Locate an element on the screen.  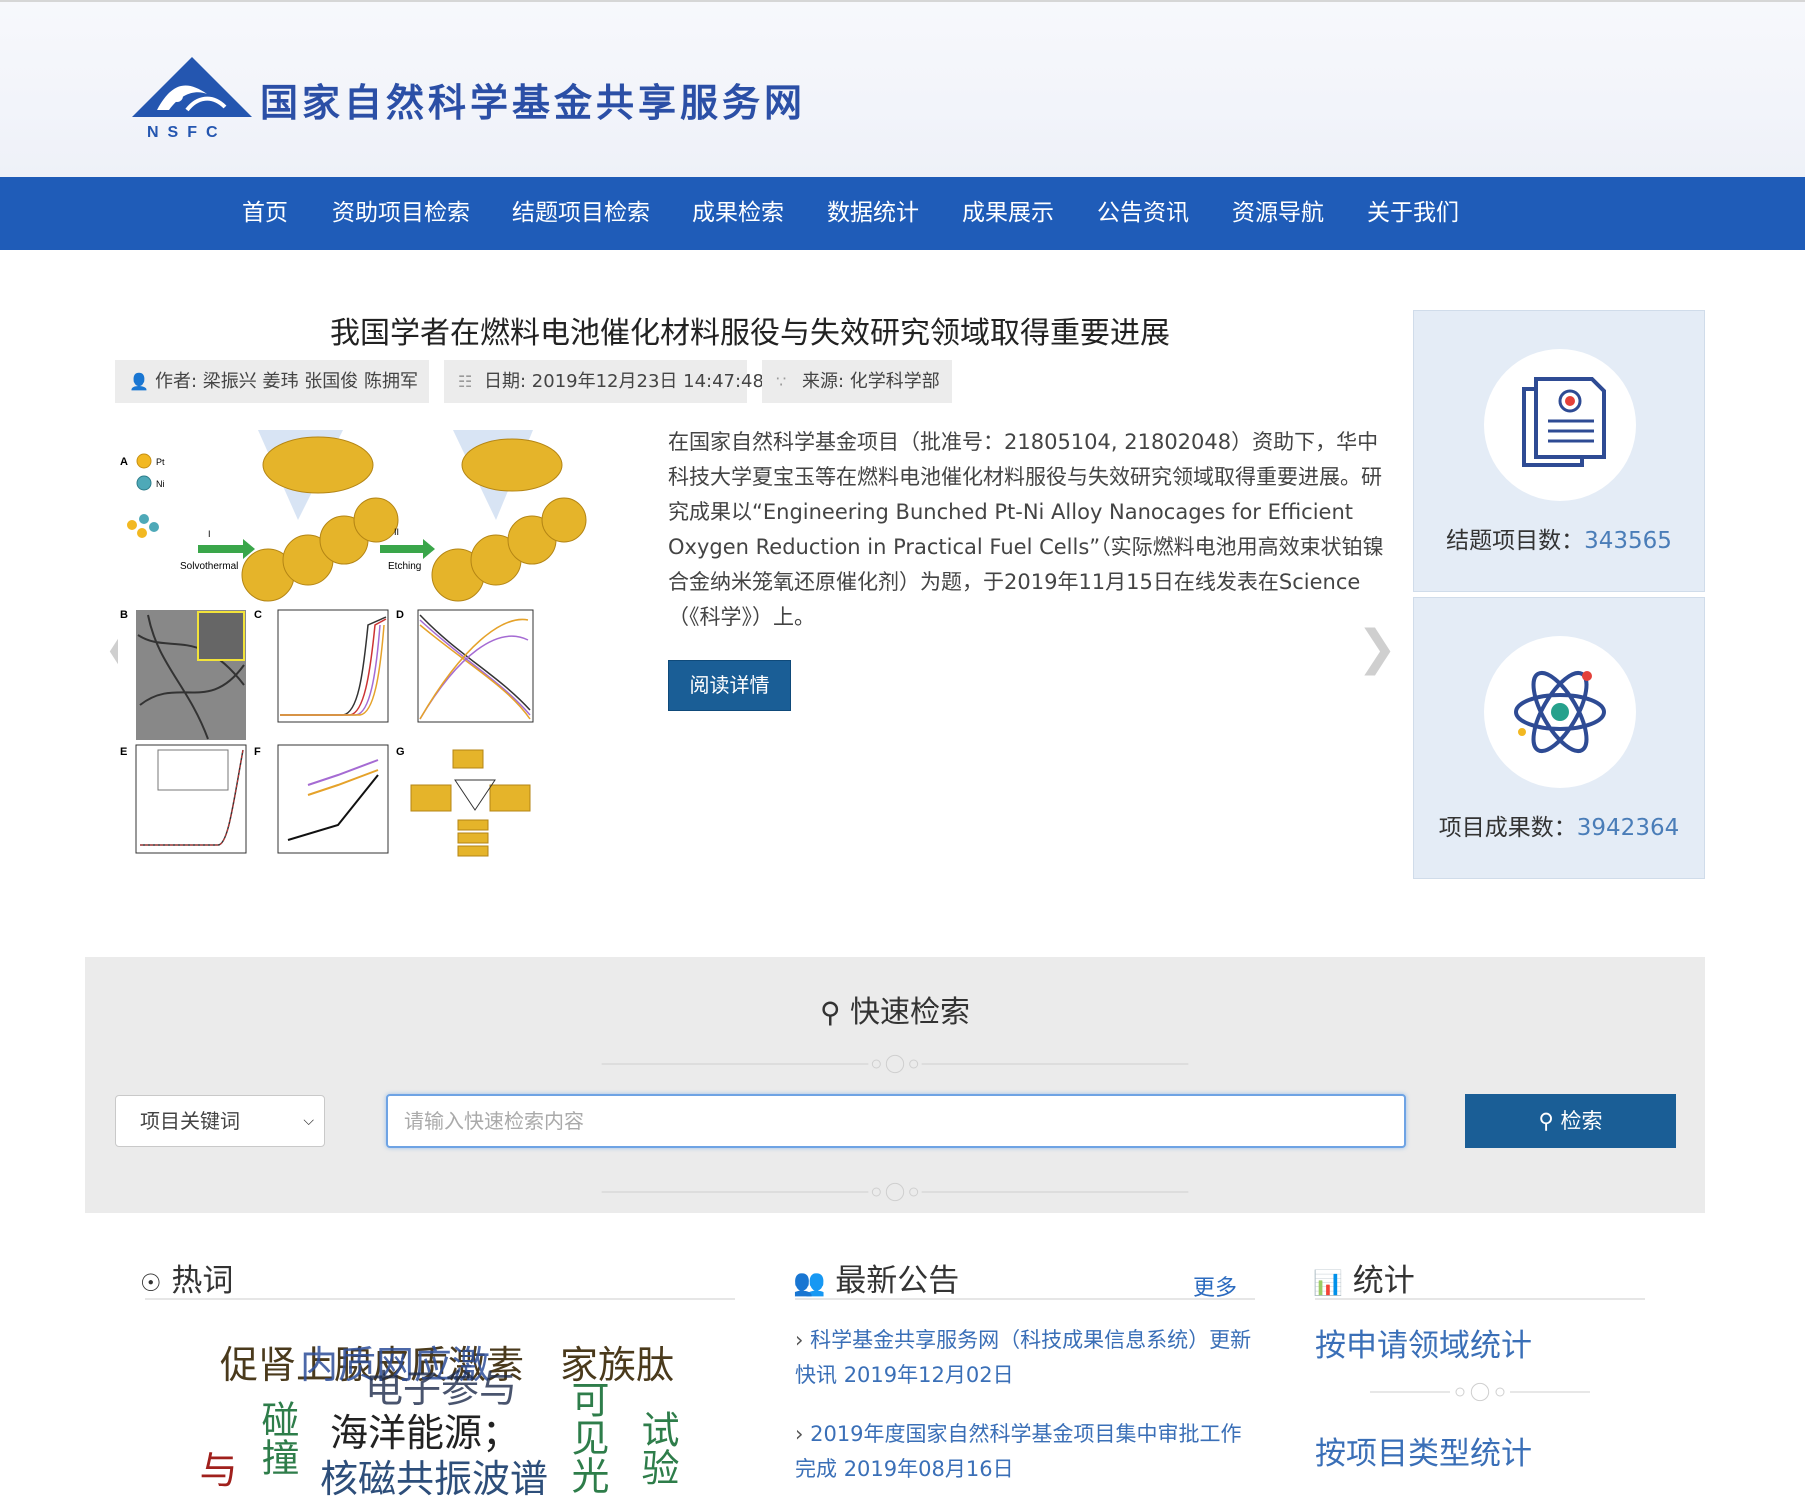
fig-step-2: II is located at coordinates (396, 532).